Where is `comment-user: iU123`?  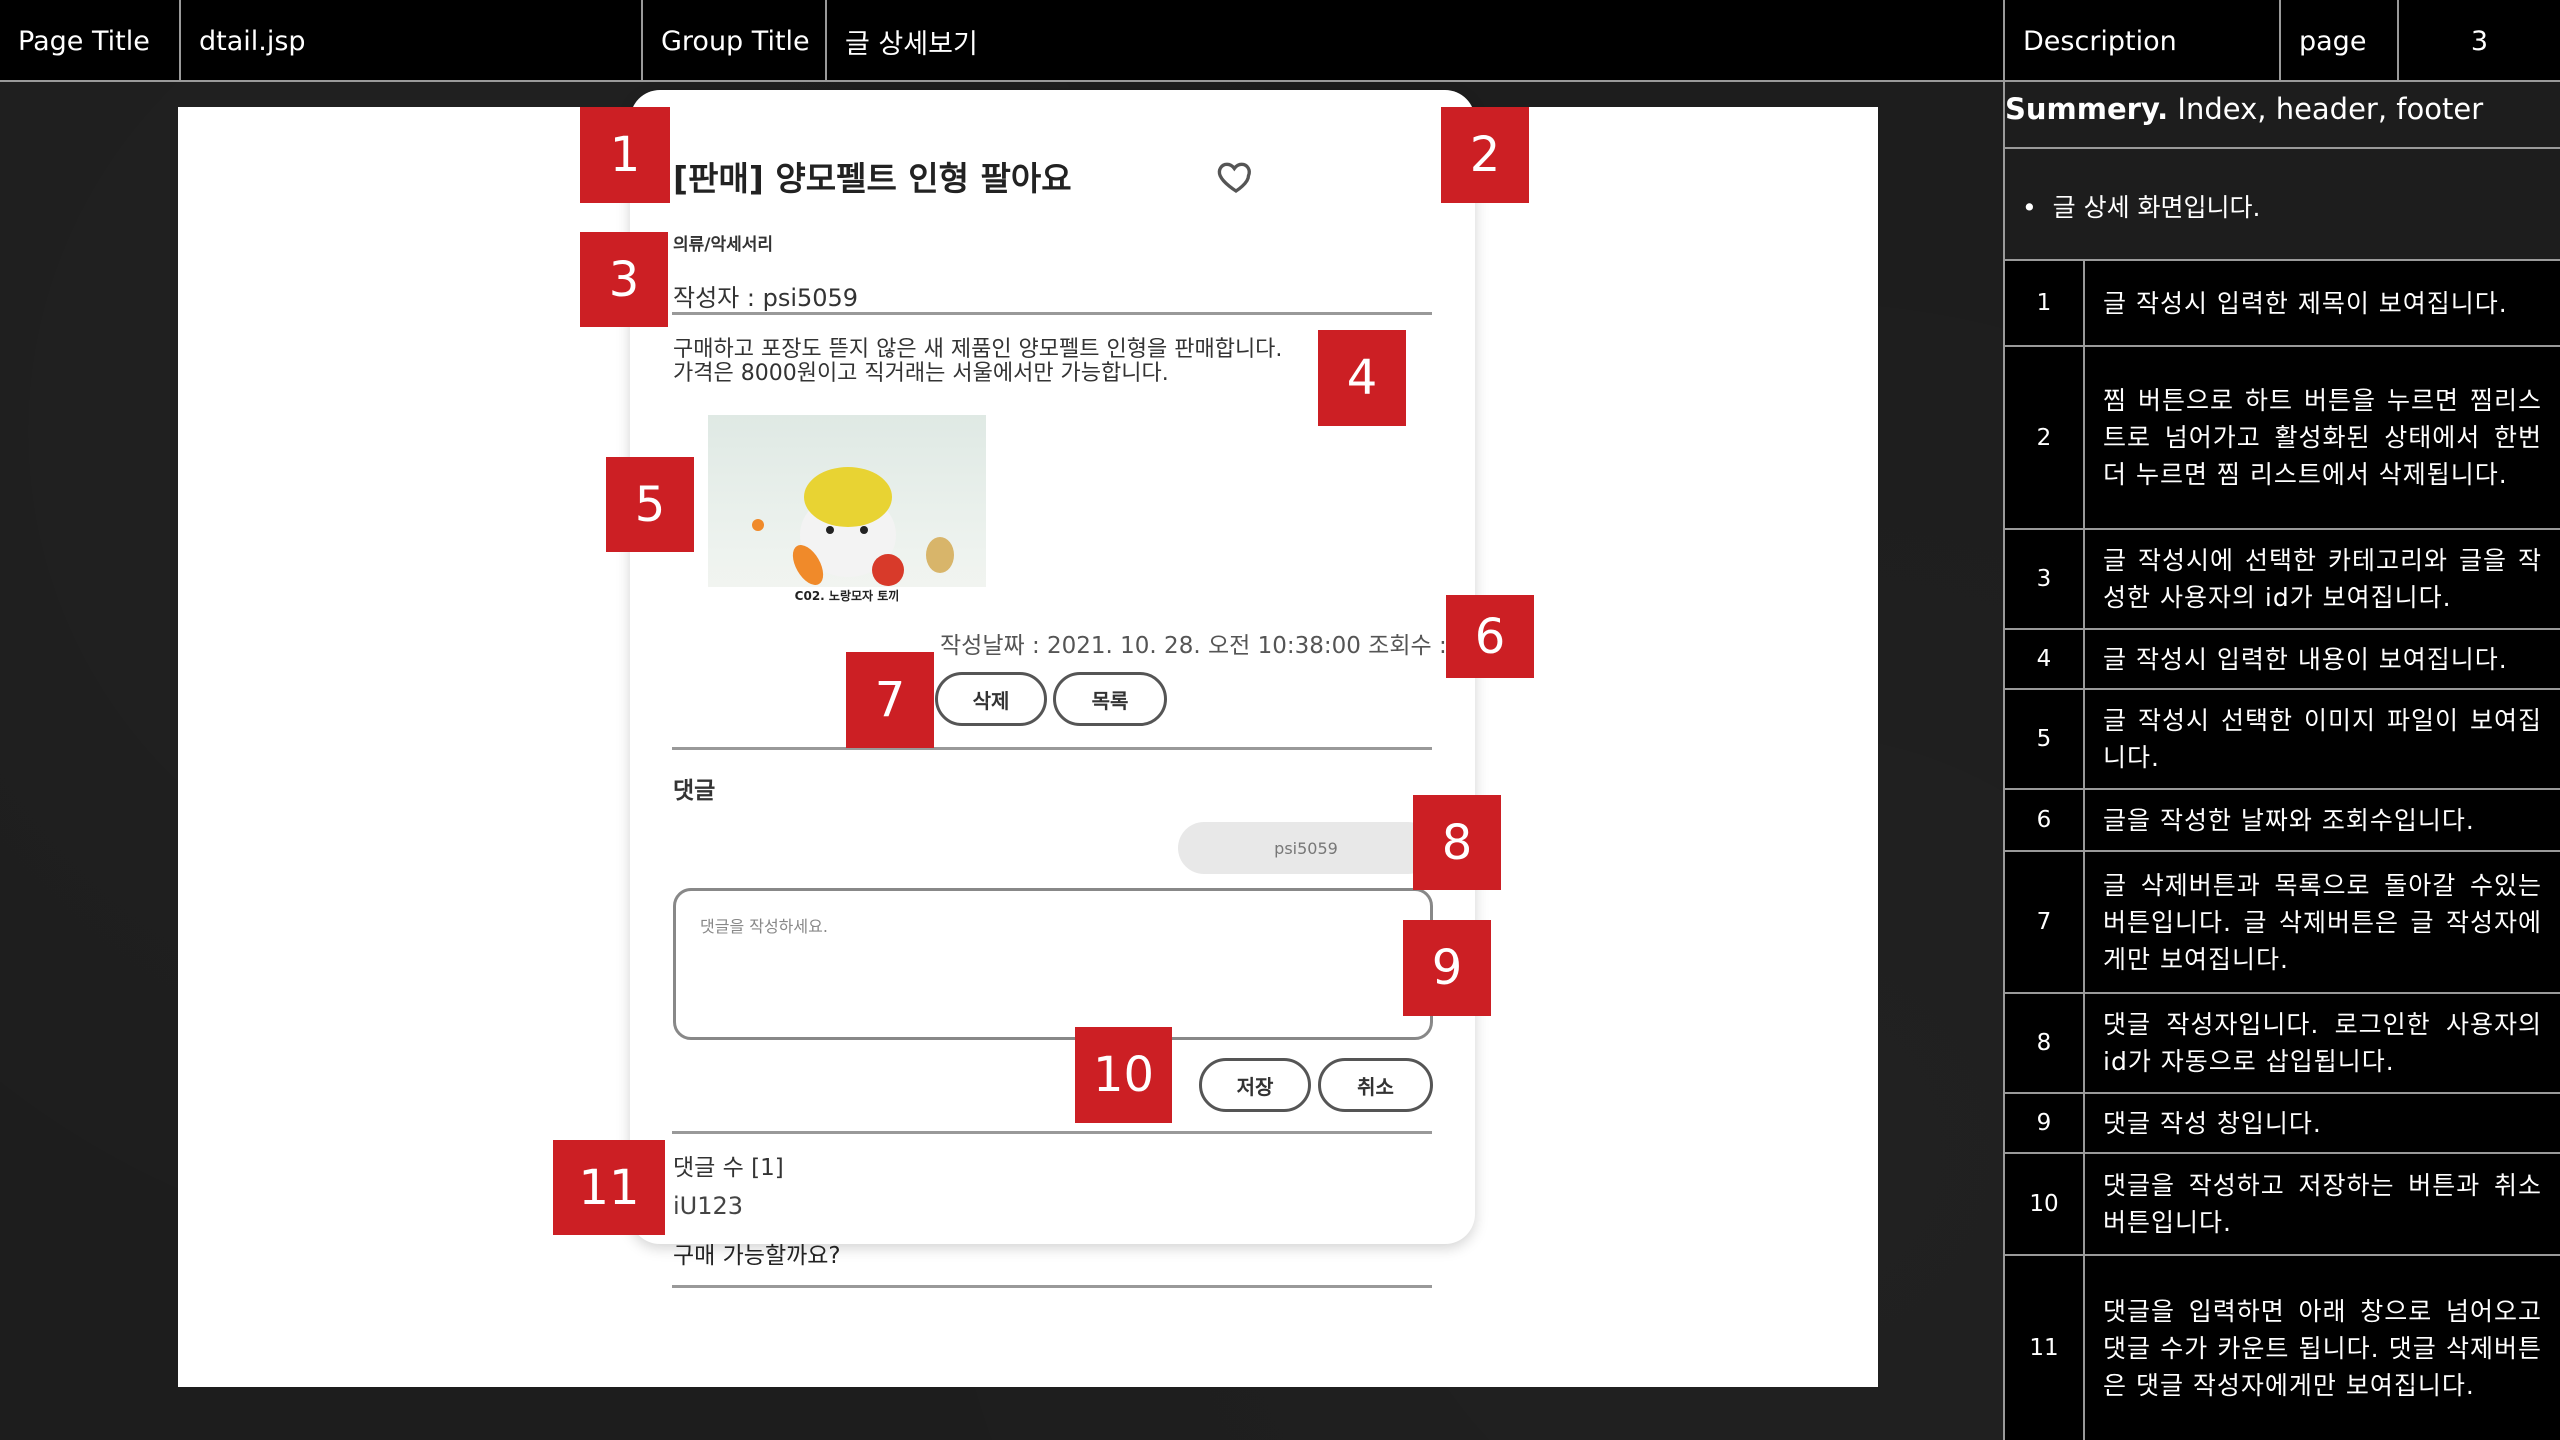
comment-user: iU123 is located at coordinates (708, 1206).